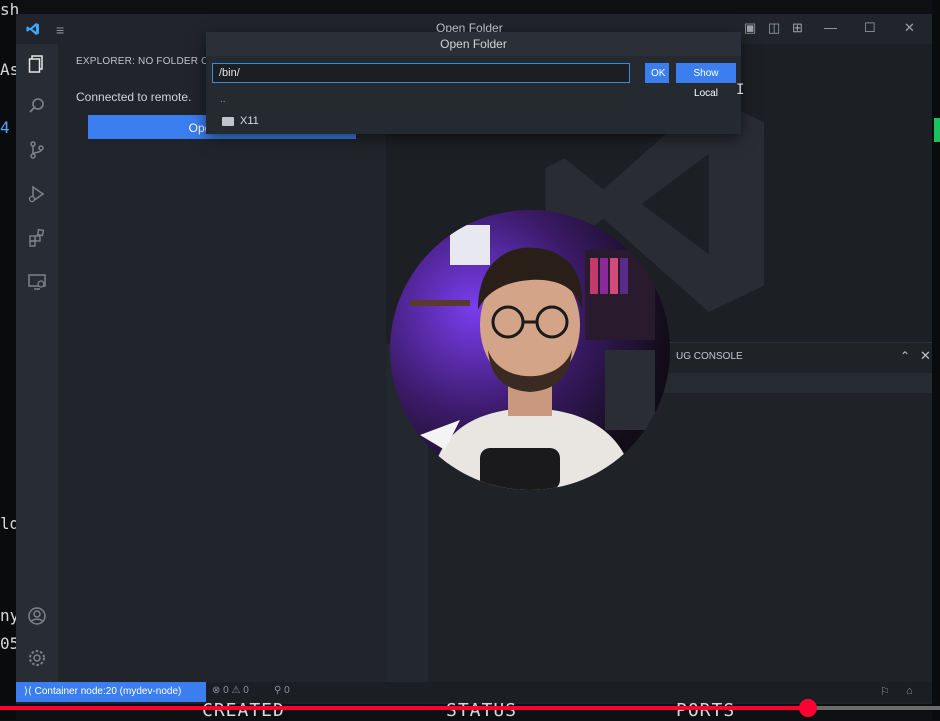 This screenshot has width=940, height=721. Describe the element at coordinates (230, 690) in the screenshot. I see `problems-status: ⊗ 0 ⚠ 0` at that location.